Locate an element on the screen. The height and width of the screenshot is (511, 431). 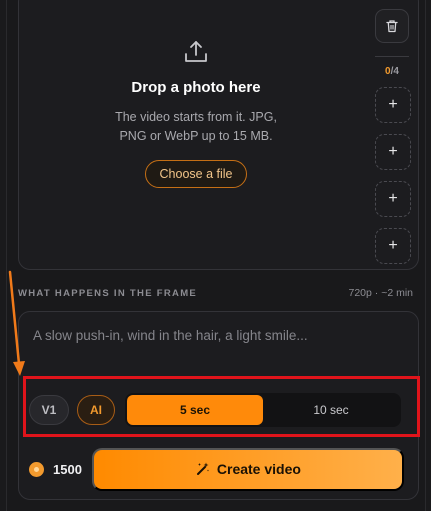
image-slot-2: + is located at coordinates (393, 152).